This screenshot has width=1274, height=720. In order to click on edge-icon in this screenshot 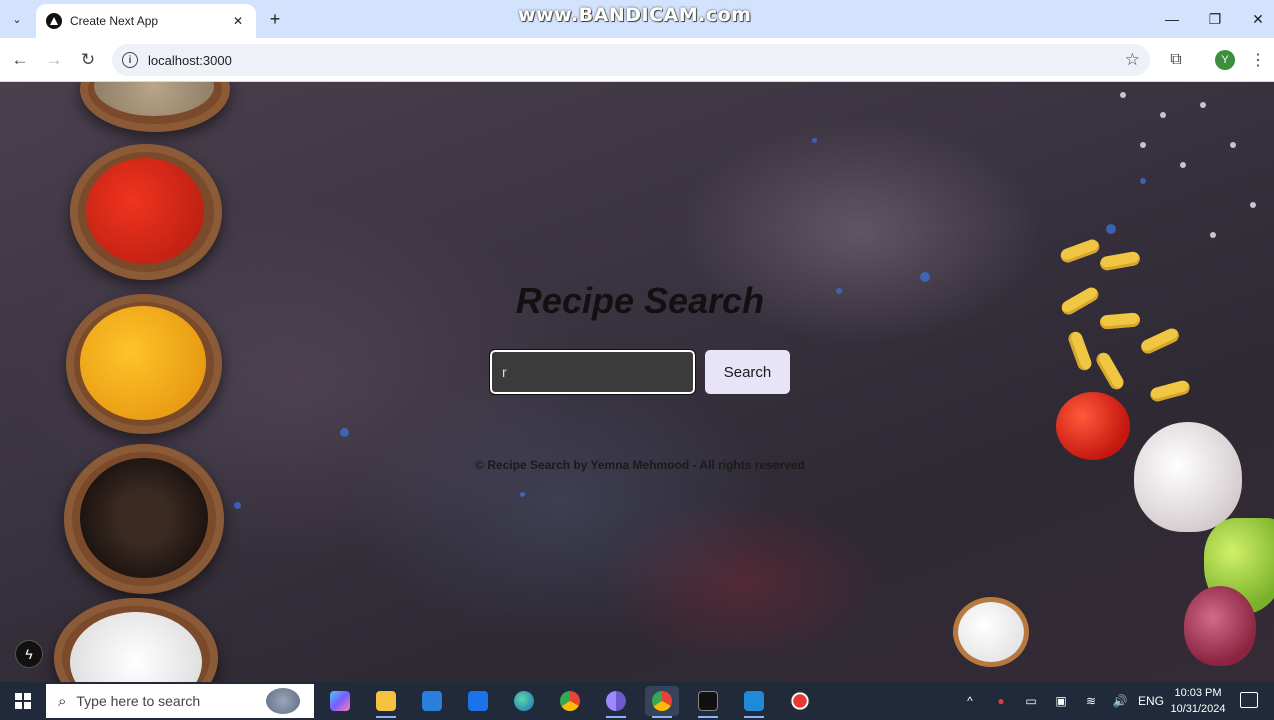, I will do `click(524, 701)`.